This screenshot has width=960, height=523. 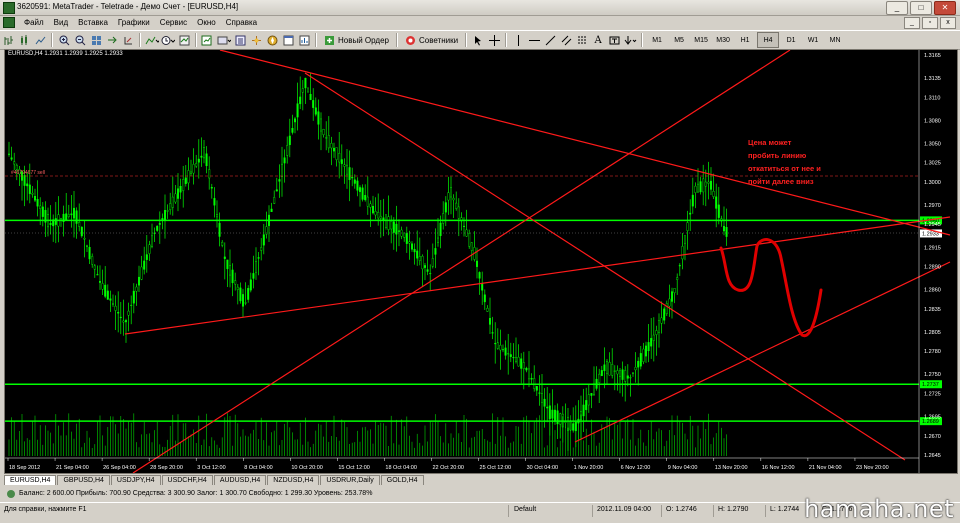 What do you see at coordinates (932, 248) in the screenshot?
I see `price-axis-label: 1.2915` at bounding box center [932, 248].